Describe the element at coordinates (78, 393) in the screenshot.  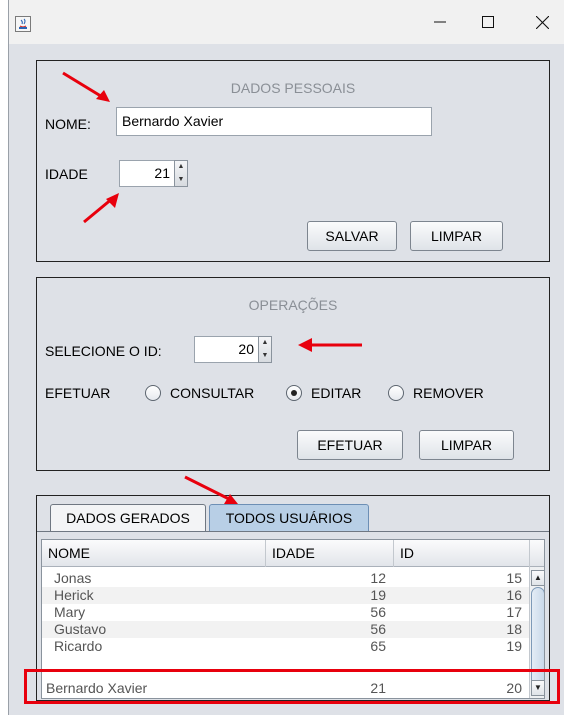
I see `efetuar-label: EFETUAR` at that location.